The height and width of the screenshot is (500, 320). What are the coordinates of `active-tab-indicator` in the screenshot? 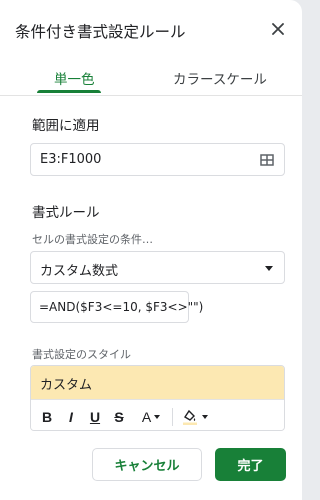 It's located at (69, 91).